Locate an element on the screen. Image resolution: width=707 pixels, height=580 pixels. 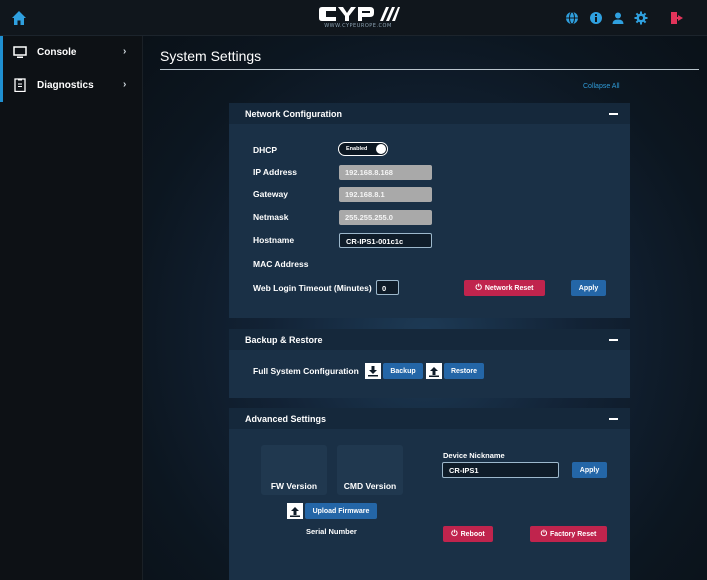
home-icon is located at coordinates (19, 18).